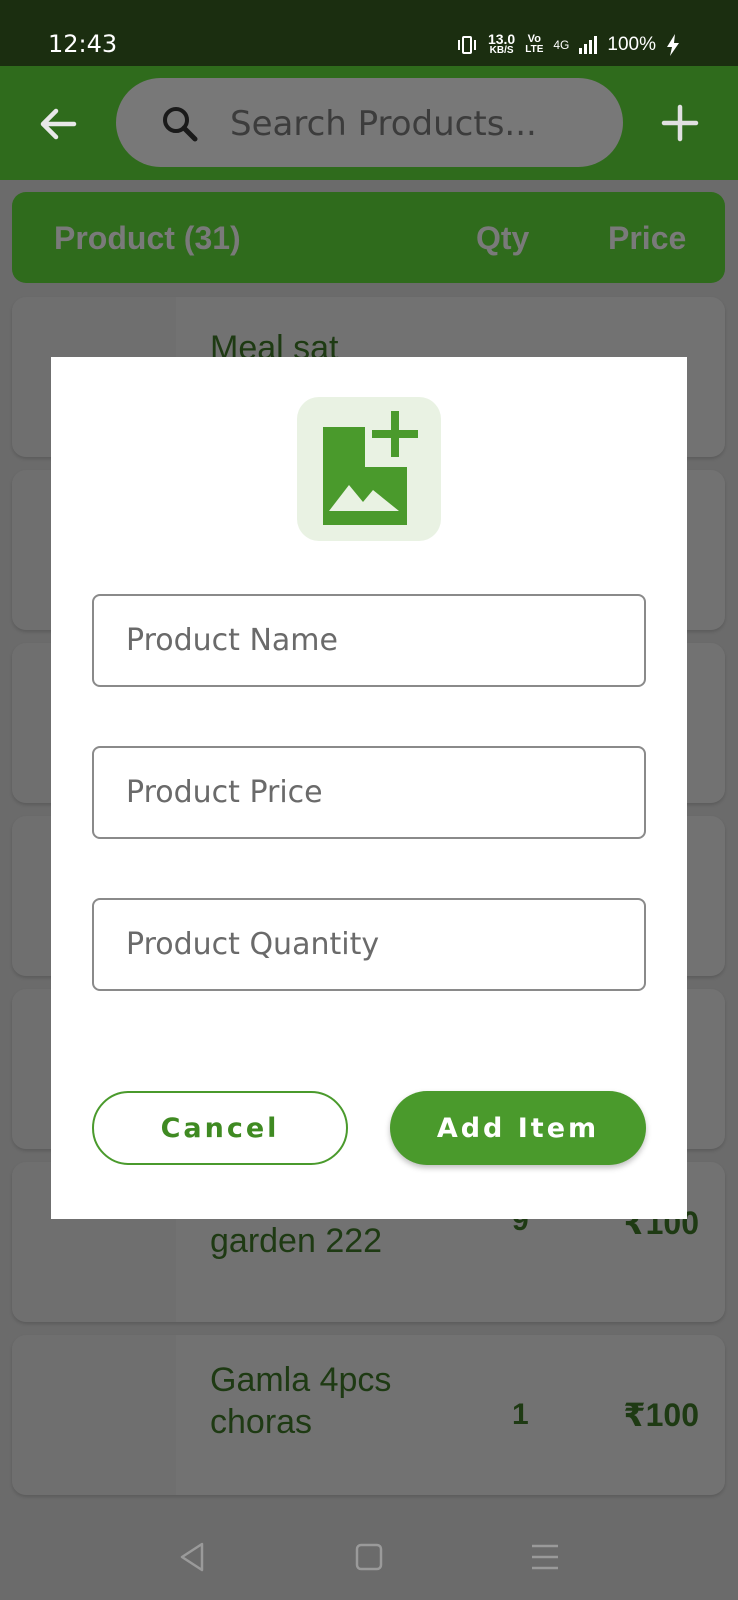  Describe the element at coordinates (561, 44) in the screenshot. I see `network-type: 4G` at that location.